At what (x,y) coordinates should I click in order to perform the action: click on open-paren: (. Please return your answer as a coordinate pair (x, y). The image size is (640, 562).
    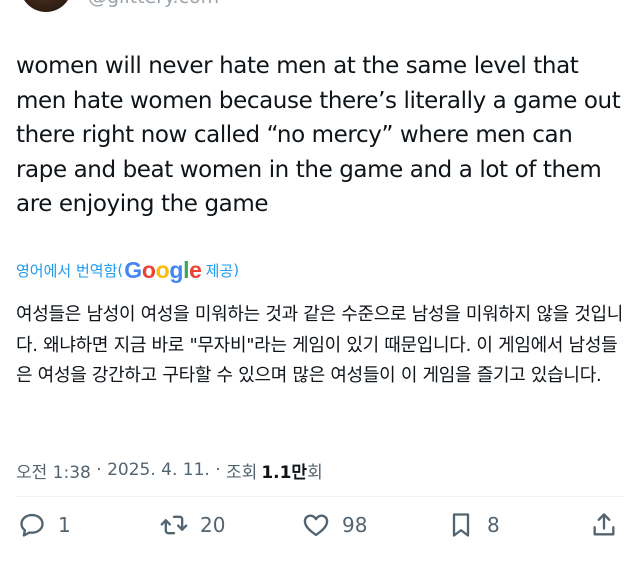
    Looking at the image, I should click on (120, 270).